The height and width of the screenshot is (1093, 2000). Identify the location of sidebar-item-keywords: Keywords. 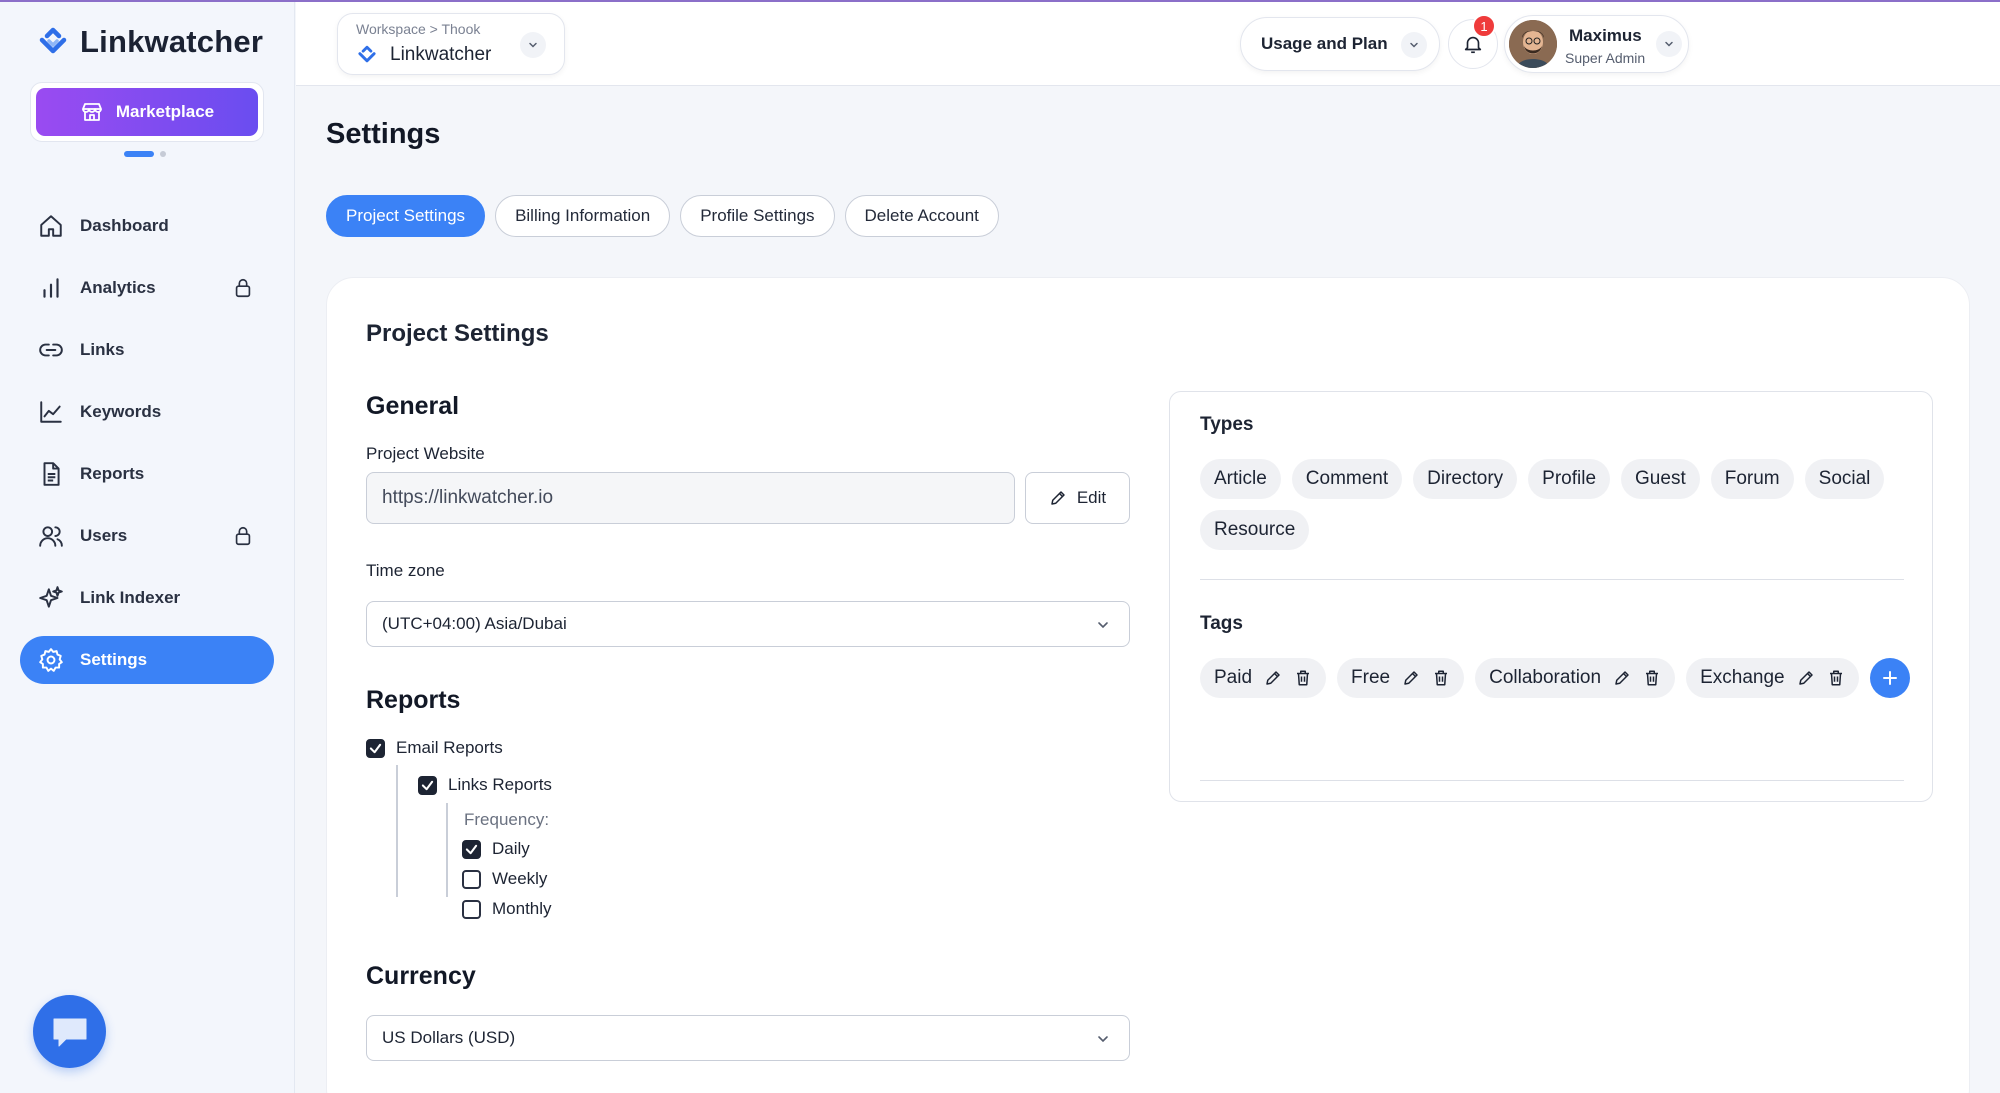
(147, 412).